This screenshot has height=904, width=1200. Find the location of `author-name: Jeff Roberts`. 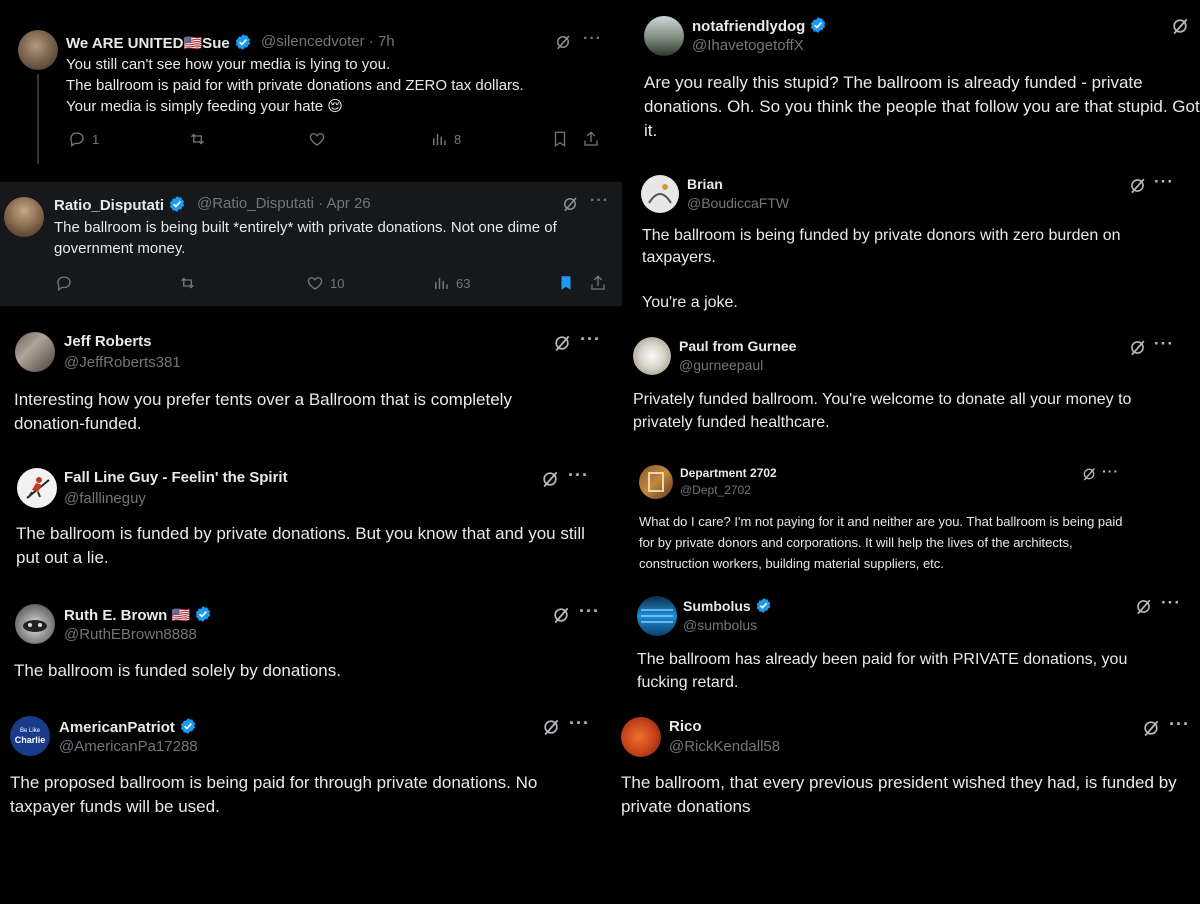

author-name: Jeff Roberts is located at coordinates (108, 341).